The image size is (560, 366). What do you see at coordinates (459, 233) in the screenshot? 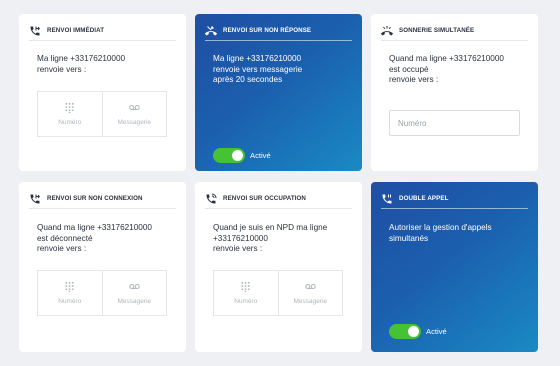
I see `card-description: Autoriser la gestion d'appels simultanés` at bounding box center [459, 233].